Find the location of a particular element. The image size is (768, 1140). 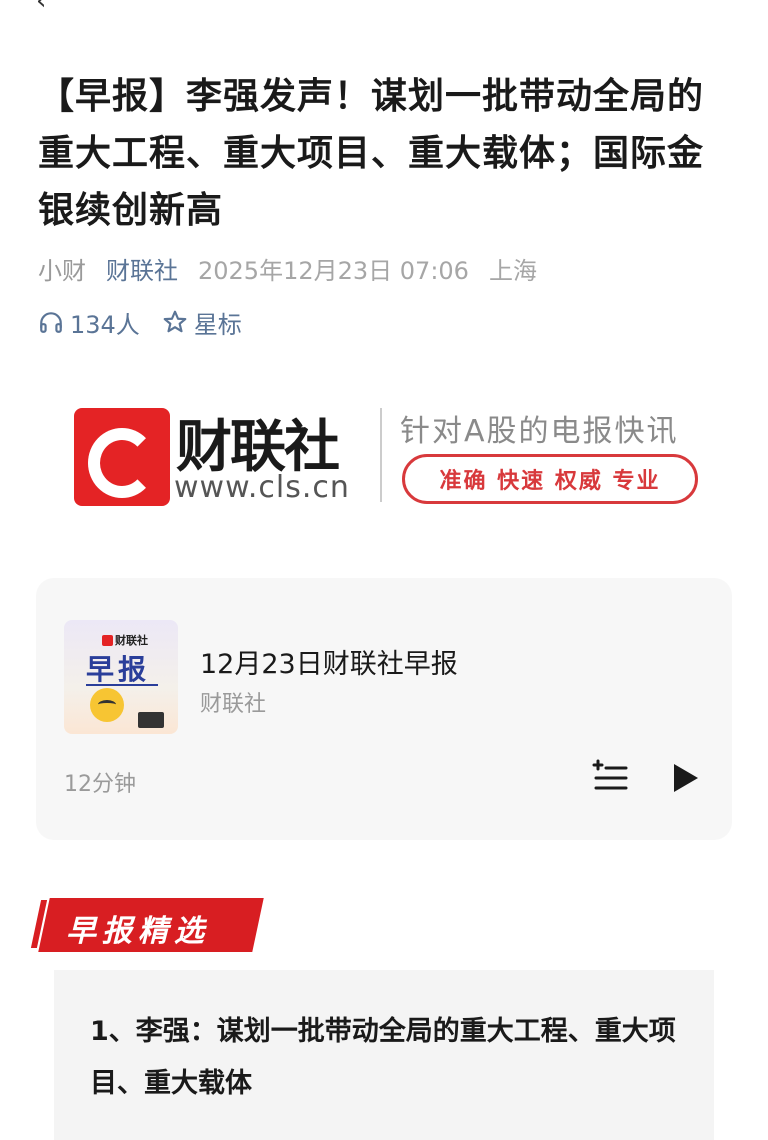

play-icon is located at coordinates (684, 778).